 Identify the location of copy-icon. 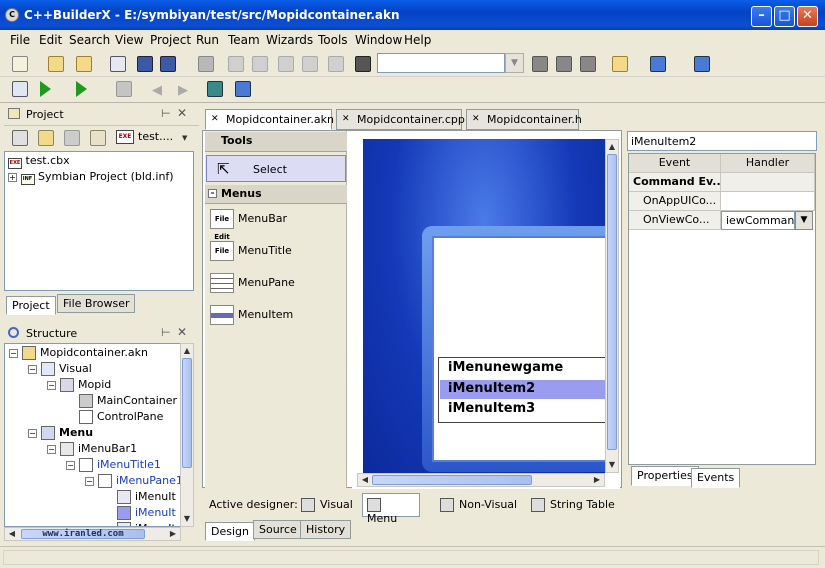
(286, 64).